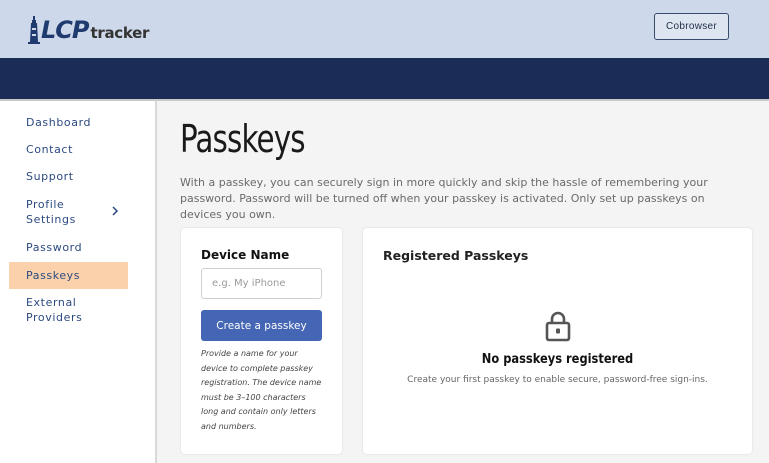 The width and height of the screenshot is (769, 463). Describe the element at coordinates (120, 33) in the screenshot. I see `logo-tracker-text: tracker` at that location.